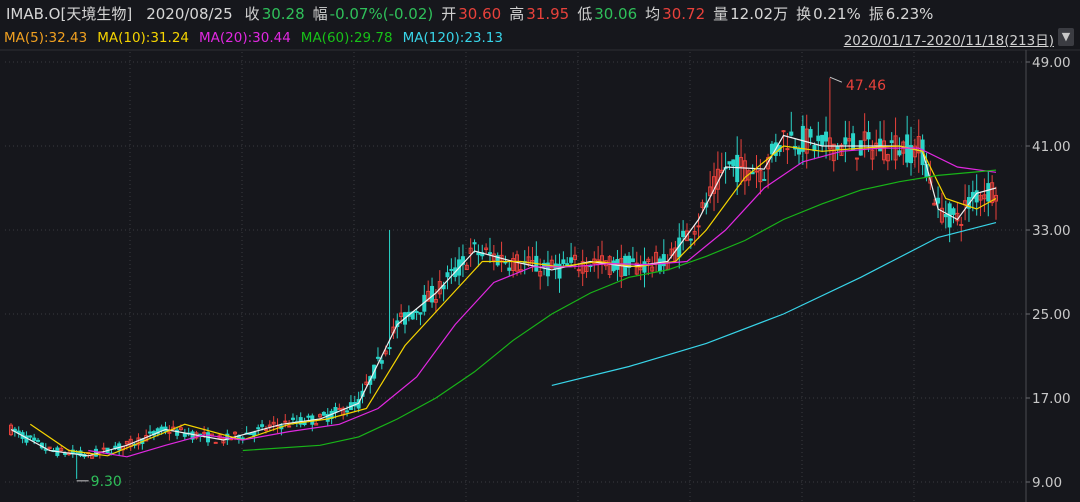  Describe the element at coordinates (774, 304) in the screenshot. I see `ma120-line` at that location.